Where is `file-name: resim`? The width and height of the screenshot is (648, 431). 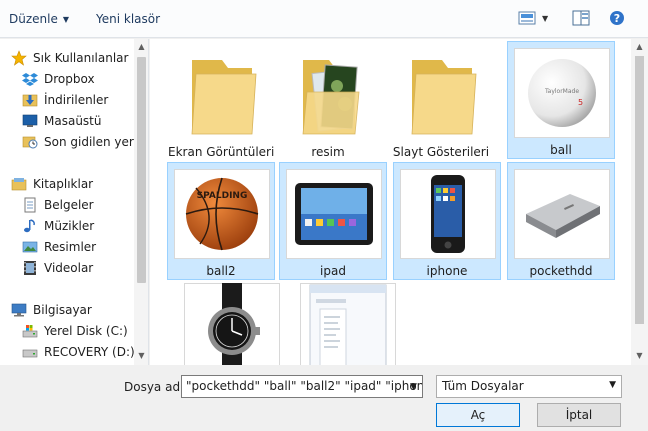 file-name: resim is located at coordinates (328, 152).